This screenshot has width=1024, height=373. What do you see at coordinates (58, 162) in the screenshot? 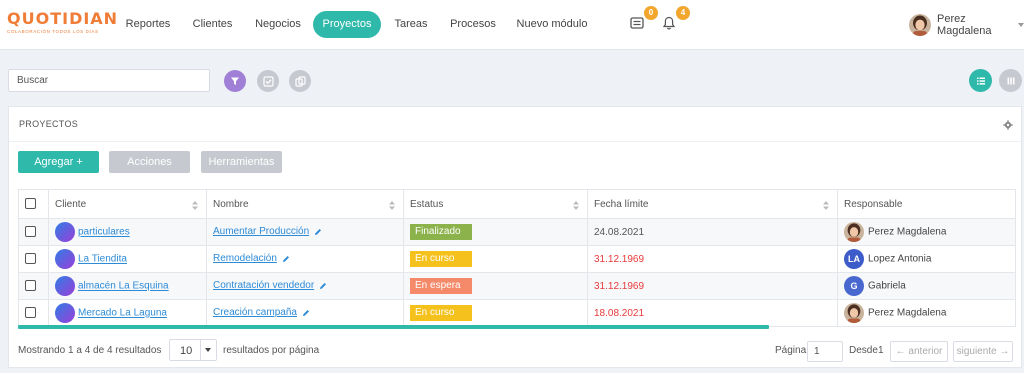
I see `add-button: Agregar +` at bounding box center [58, 162].